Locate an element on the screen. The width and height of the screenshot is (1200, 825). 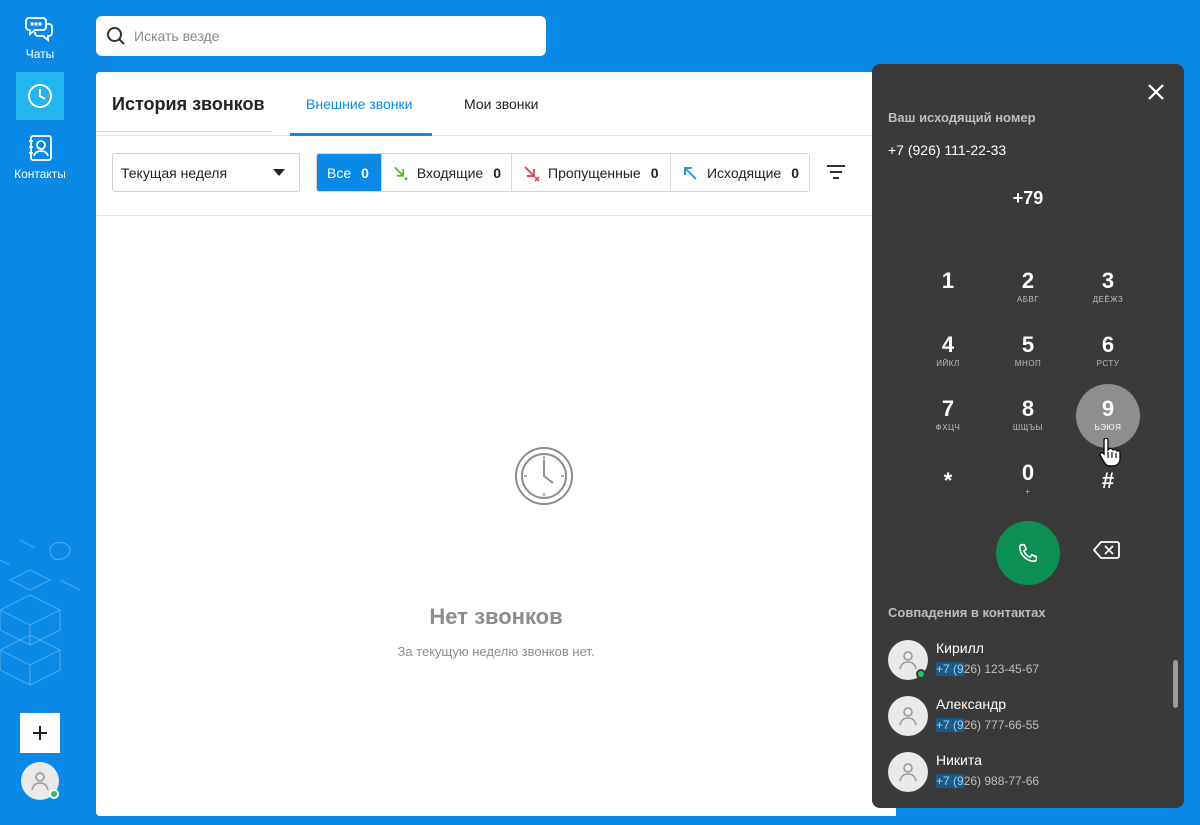
phone-rest: 26) 988-77-66 is located at coordinates (1001, 781).